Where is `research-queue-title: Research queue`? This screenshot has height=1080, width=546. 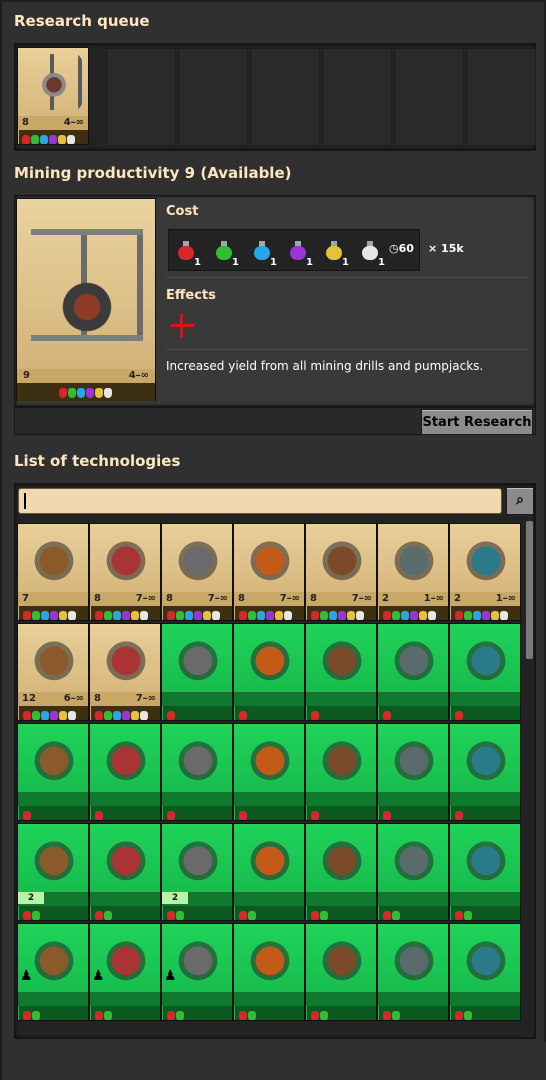 research-queue-title: Research queue is located at coordinates (82, 21).